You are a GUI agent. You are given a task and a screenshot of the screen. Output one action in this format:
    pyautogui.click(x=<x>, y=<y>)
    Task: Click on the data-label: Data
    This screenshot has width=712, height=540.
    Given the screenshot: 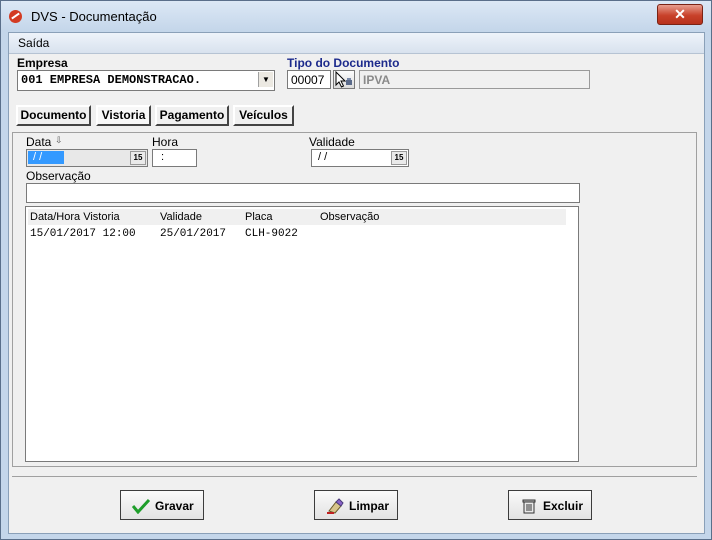 What is the action you would take?
    pyautogui.click(x=39, y=142)
    